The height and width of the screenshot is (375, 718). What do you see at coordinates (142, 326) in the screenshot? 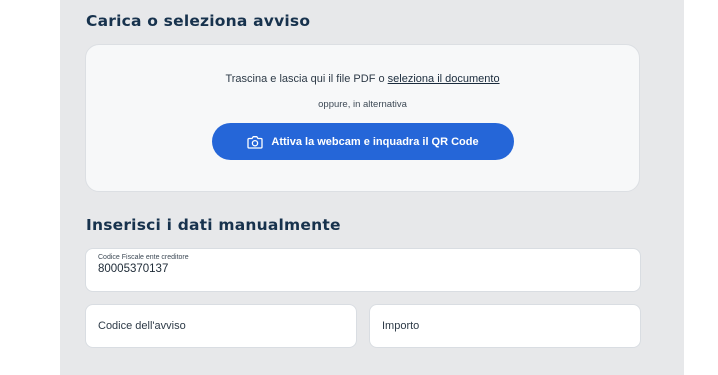
I see `notice-code-placeholder: Codice dell'avviso` at bounding box center [142, 326].